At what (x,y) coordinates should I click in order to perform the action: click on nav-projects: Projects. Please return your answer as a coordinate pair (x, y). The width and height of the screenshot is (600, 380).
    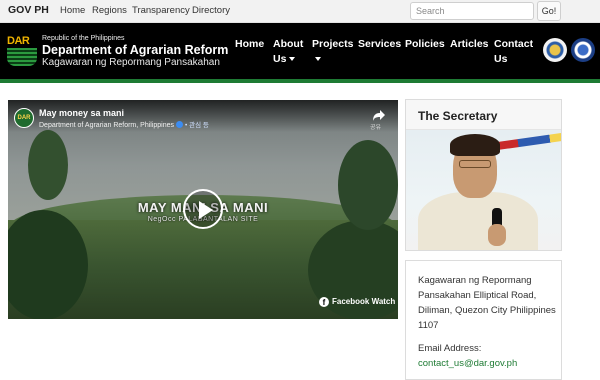
    Looking at the image, I should click on (332, 52).